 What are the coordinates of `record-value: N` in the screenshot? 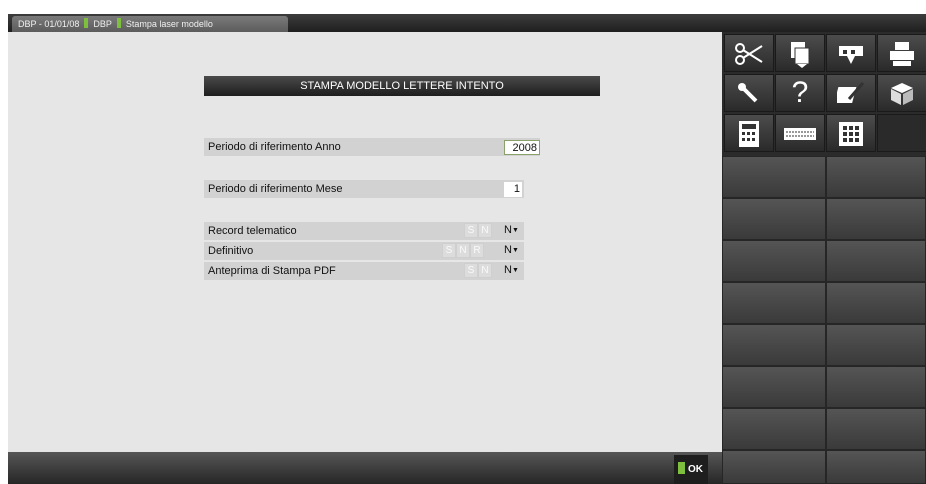 It's located at (508, 230).